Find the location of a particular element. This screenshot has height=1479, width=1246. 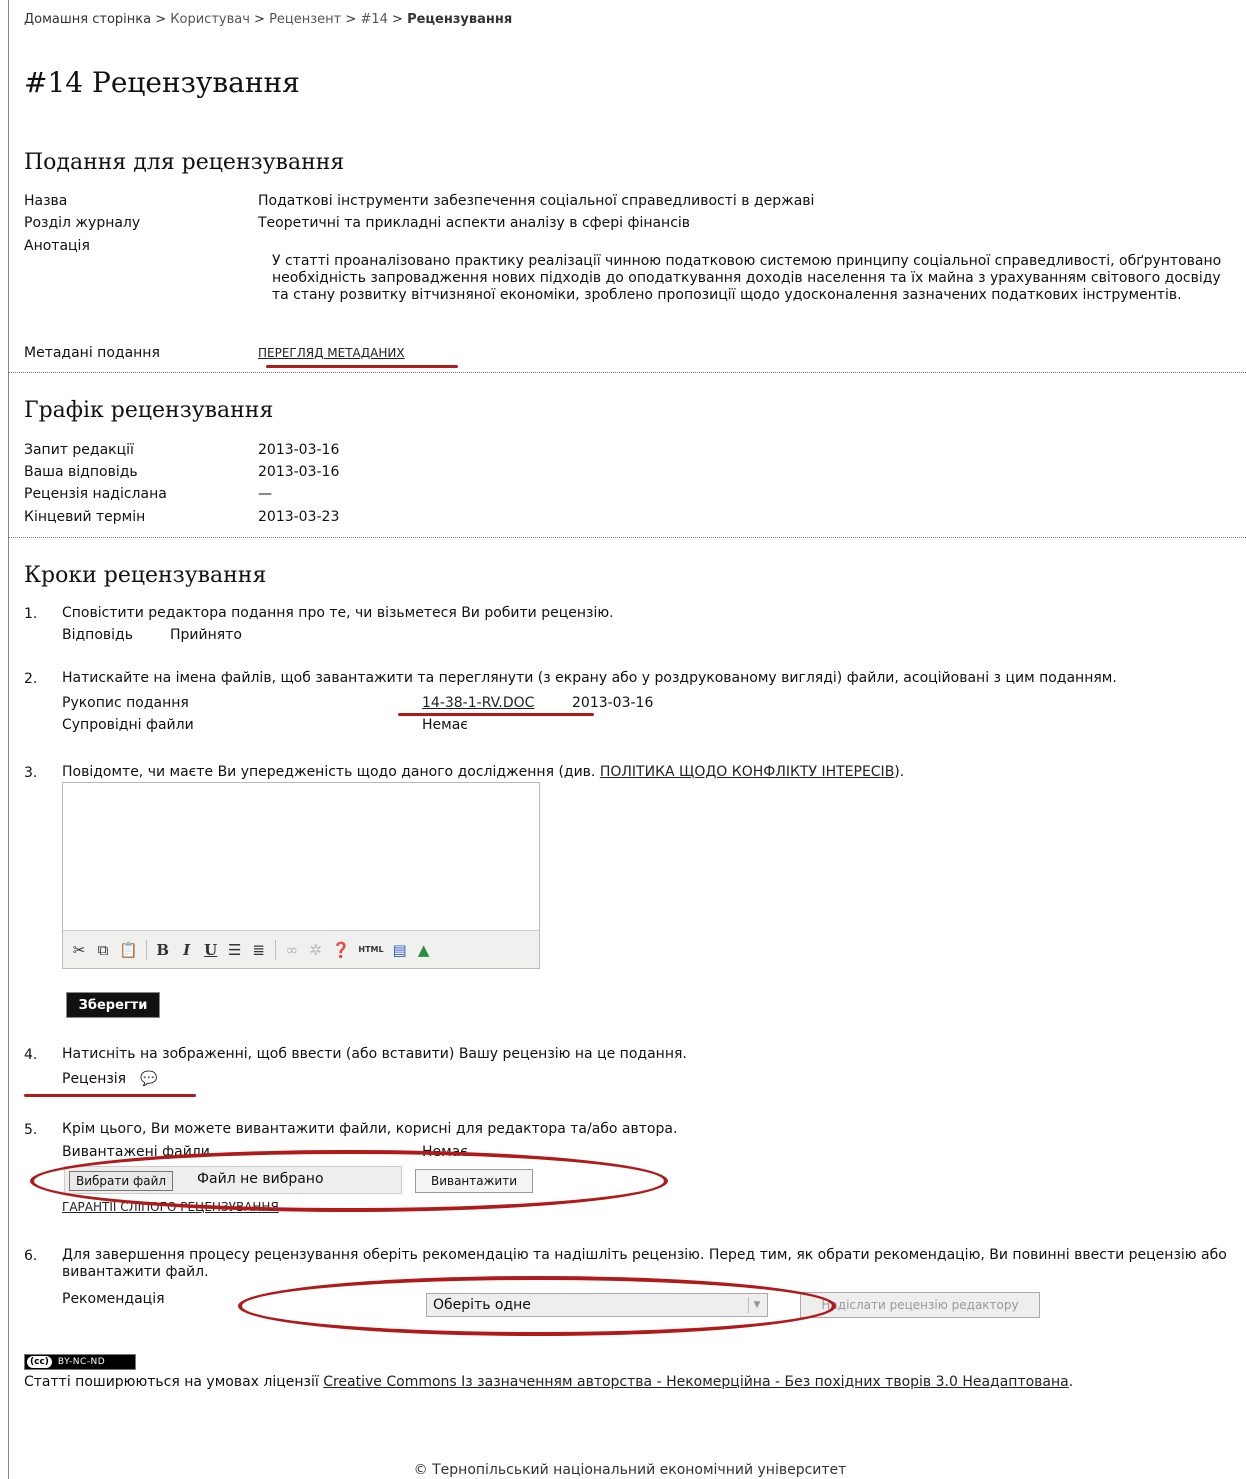

manuscript-date: 2013-03-16 is located at coordinates (613, 703).